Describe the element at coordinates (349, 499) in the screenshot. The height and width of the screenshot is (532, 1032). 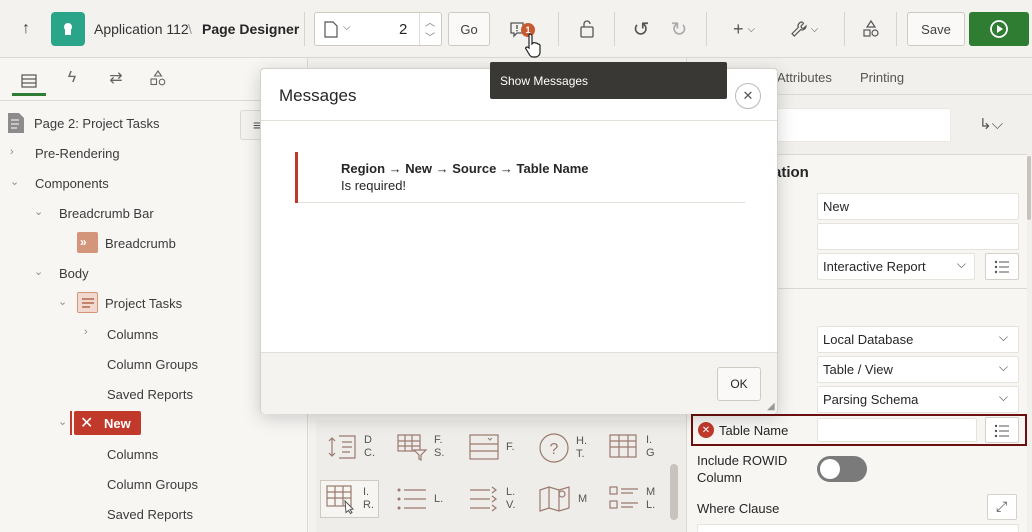
I see `gallery-item-selected: I. R.` at that location.